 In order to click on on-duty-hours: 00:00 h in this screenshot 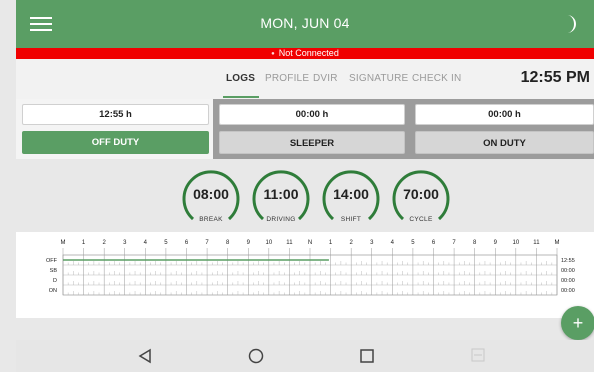, I will do `click(504, 114)`.